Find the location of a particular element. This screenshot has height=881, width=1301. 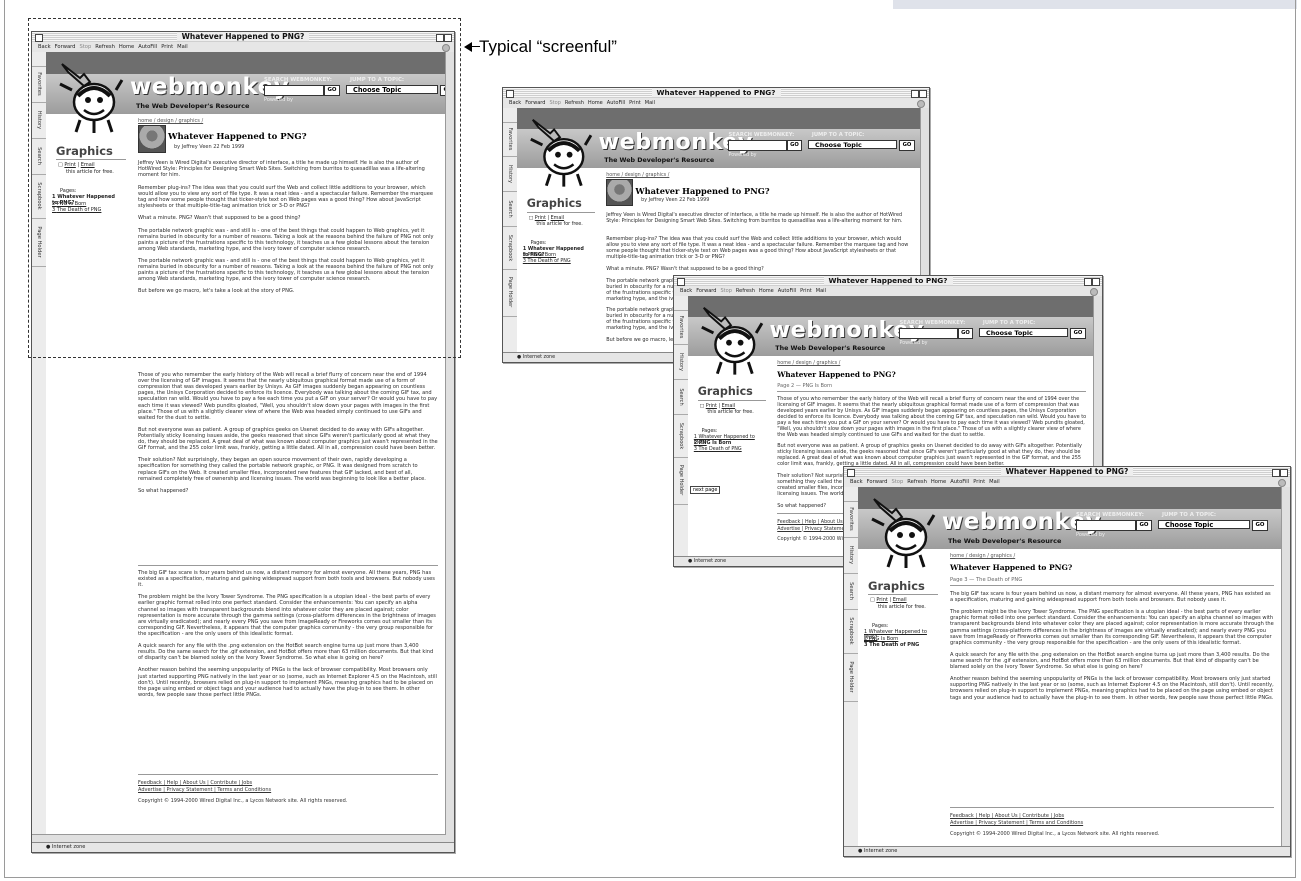

this-article-note: this article for free. is located at coordinates (730, 412).